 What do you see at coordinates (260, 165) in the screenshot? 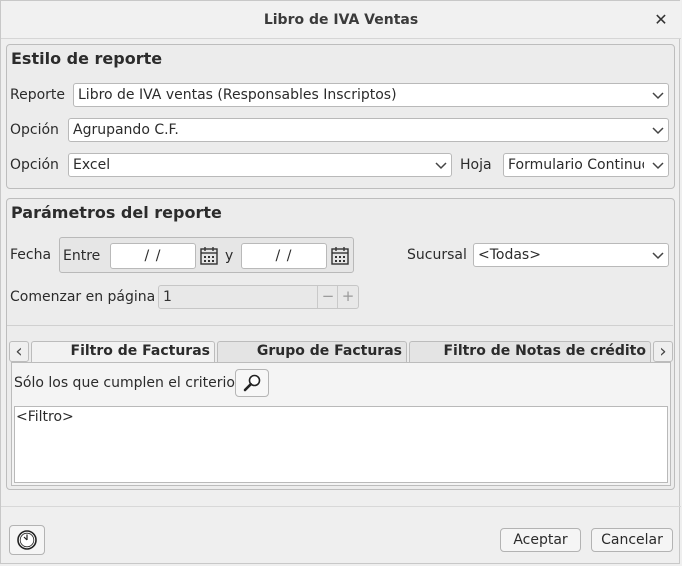
I see `opcion2-select: Excel` at bounding box center [260, 165].